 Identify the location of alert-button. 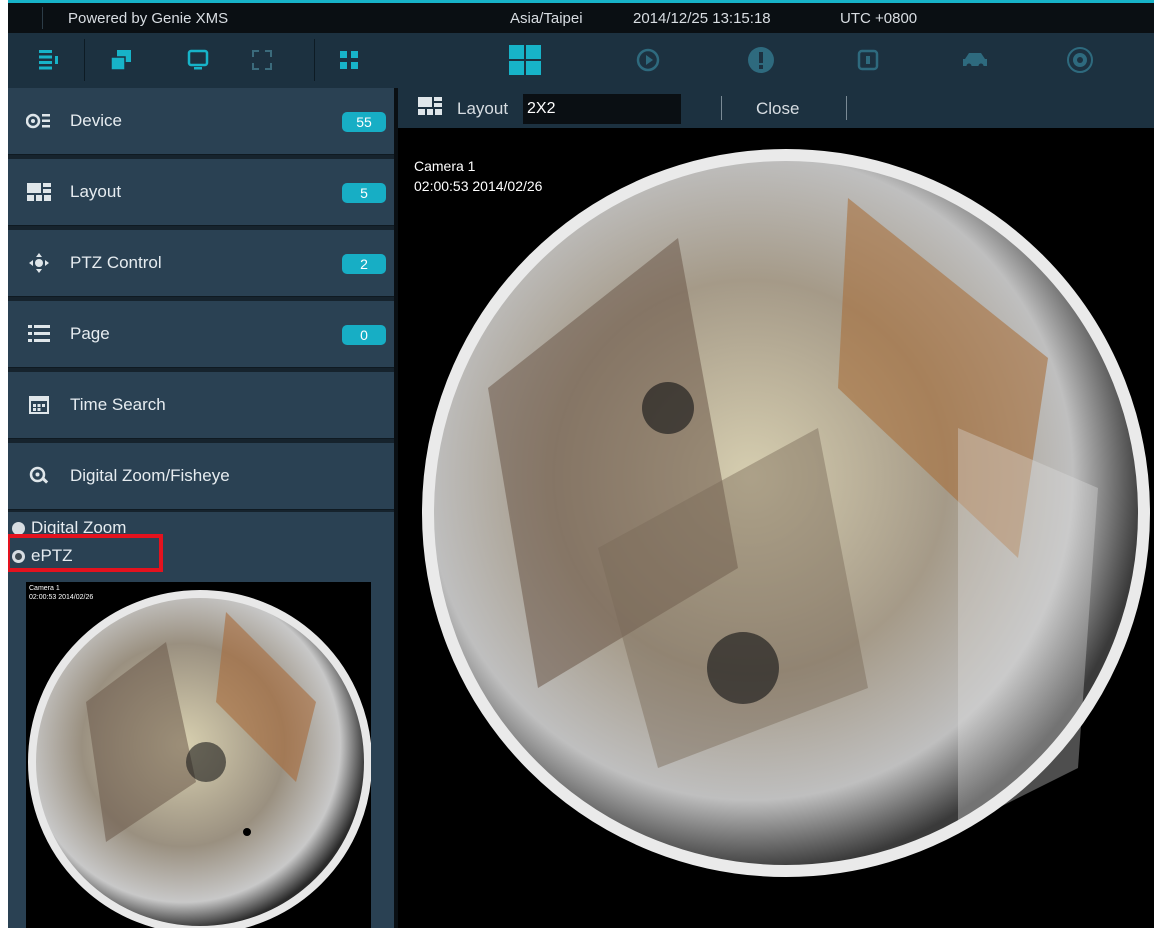
(761, 60).